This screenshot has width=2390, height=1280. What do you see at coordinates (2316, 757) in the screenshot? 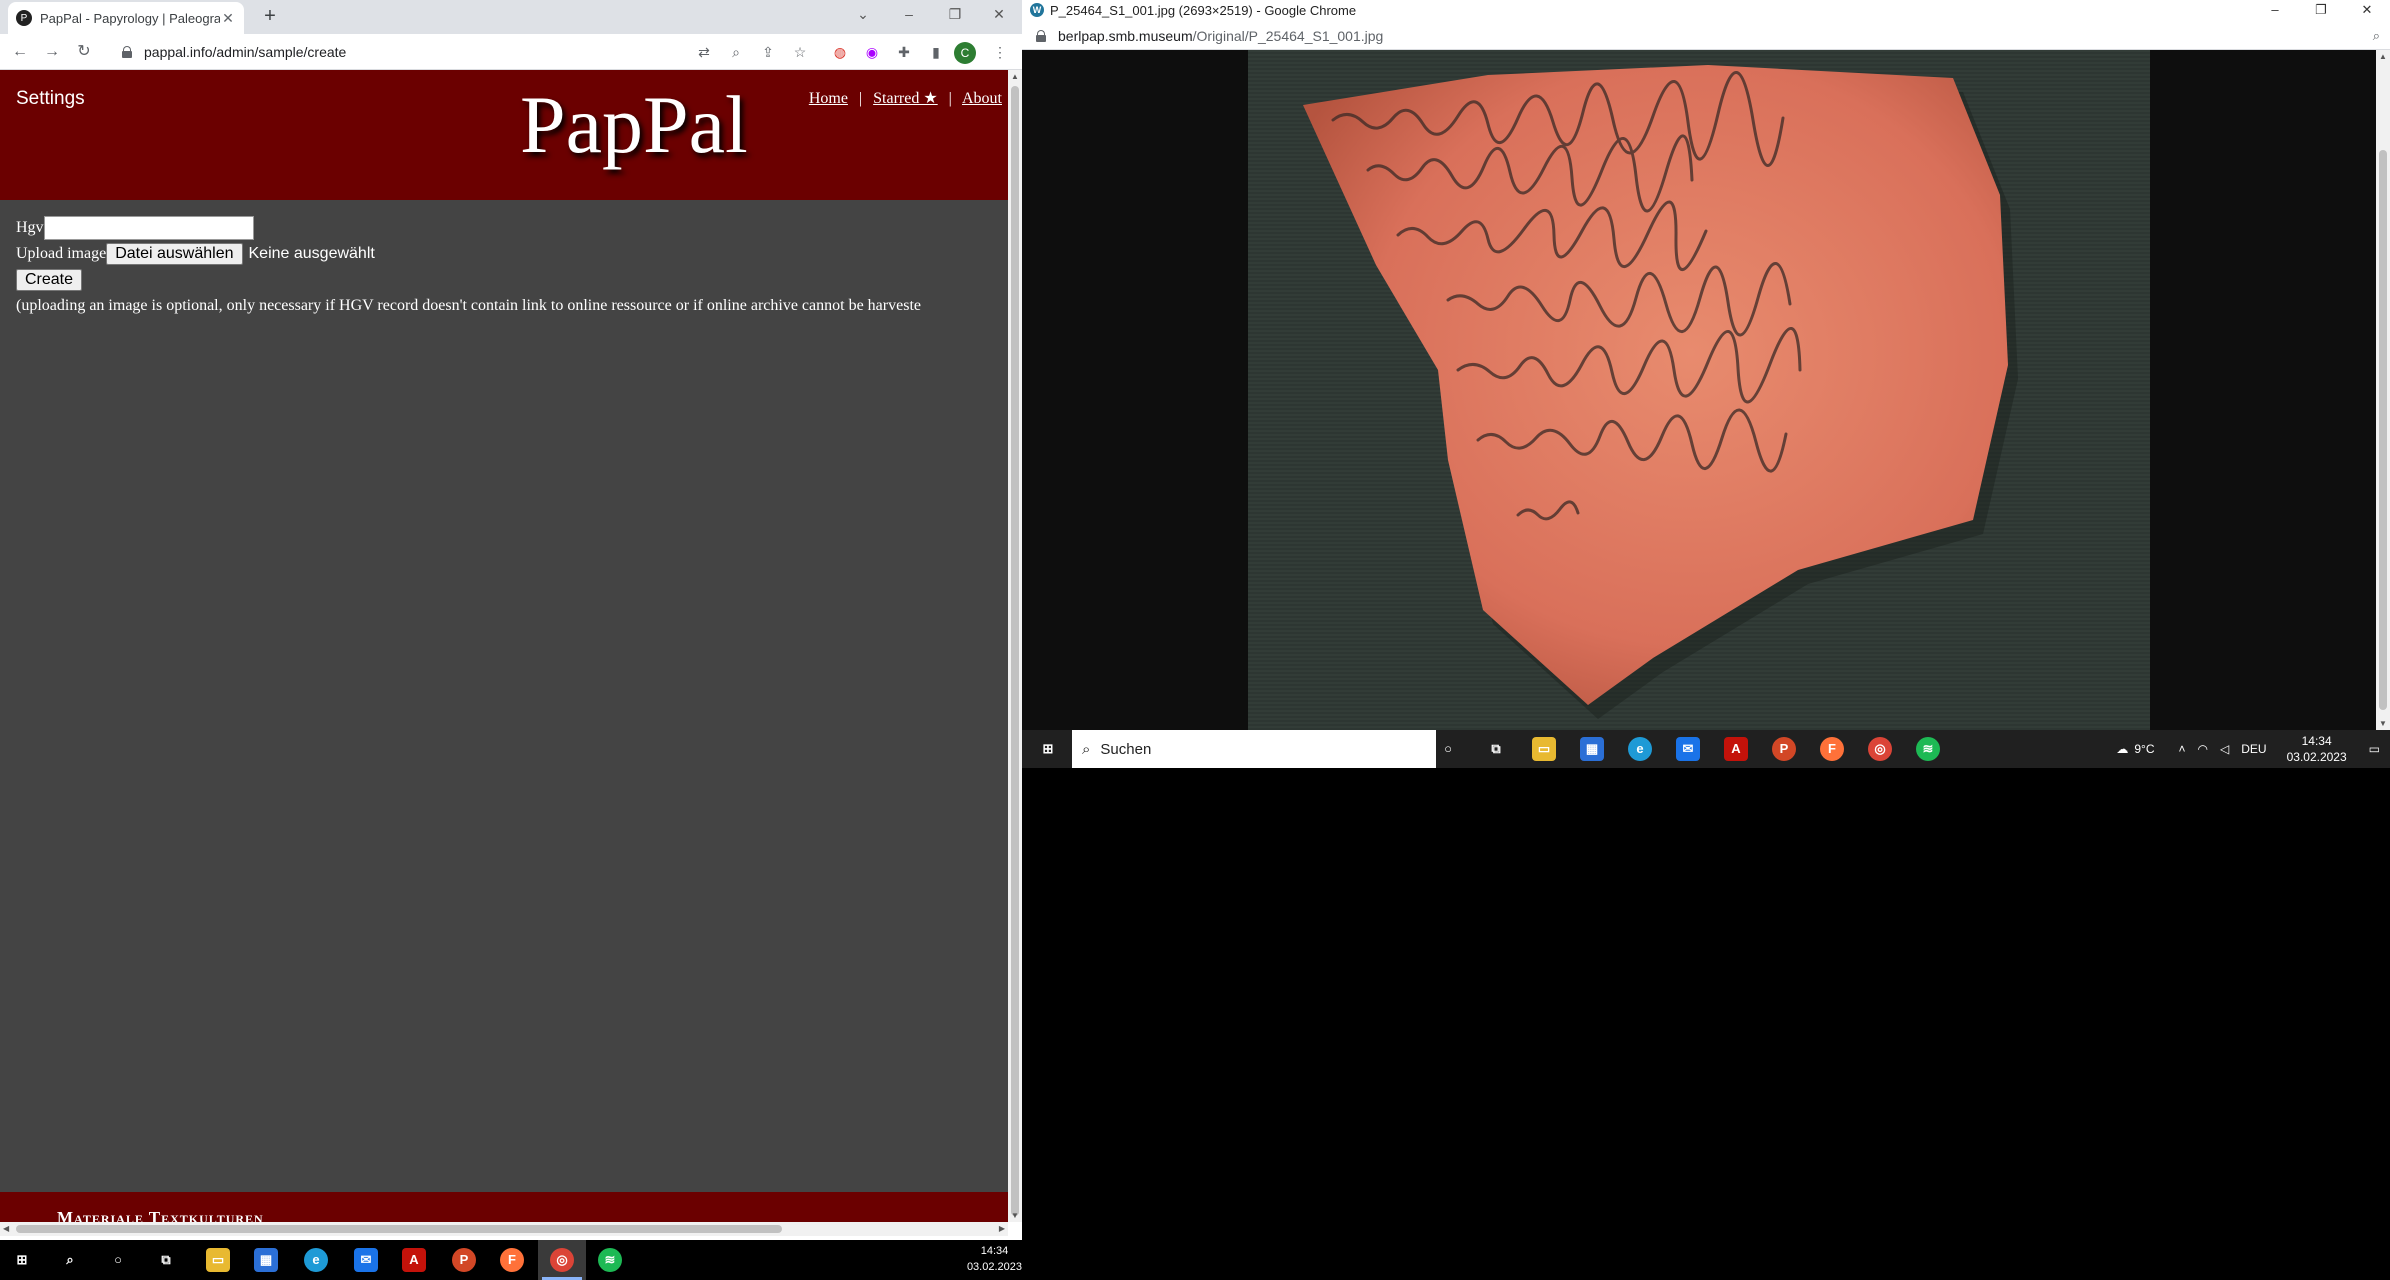
I see `clock-date: 03.02.2023` at bounding box center [2316, 757].